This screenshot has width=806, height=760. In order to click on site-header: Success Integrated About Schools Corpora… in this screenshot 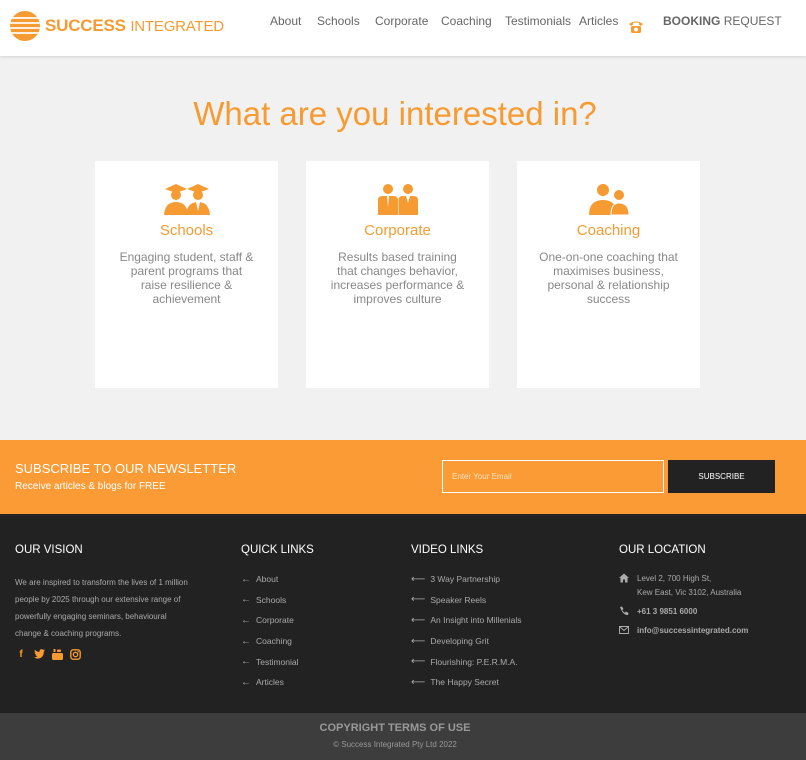, I will do `click(403, 28)`.